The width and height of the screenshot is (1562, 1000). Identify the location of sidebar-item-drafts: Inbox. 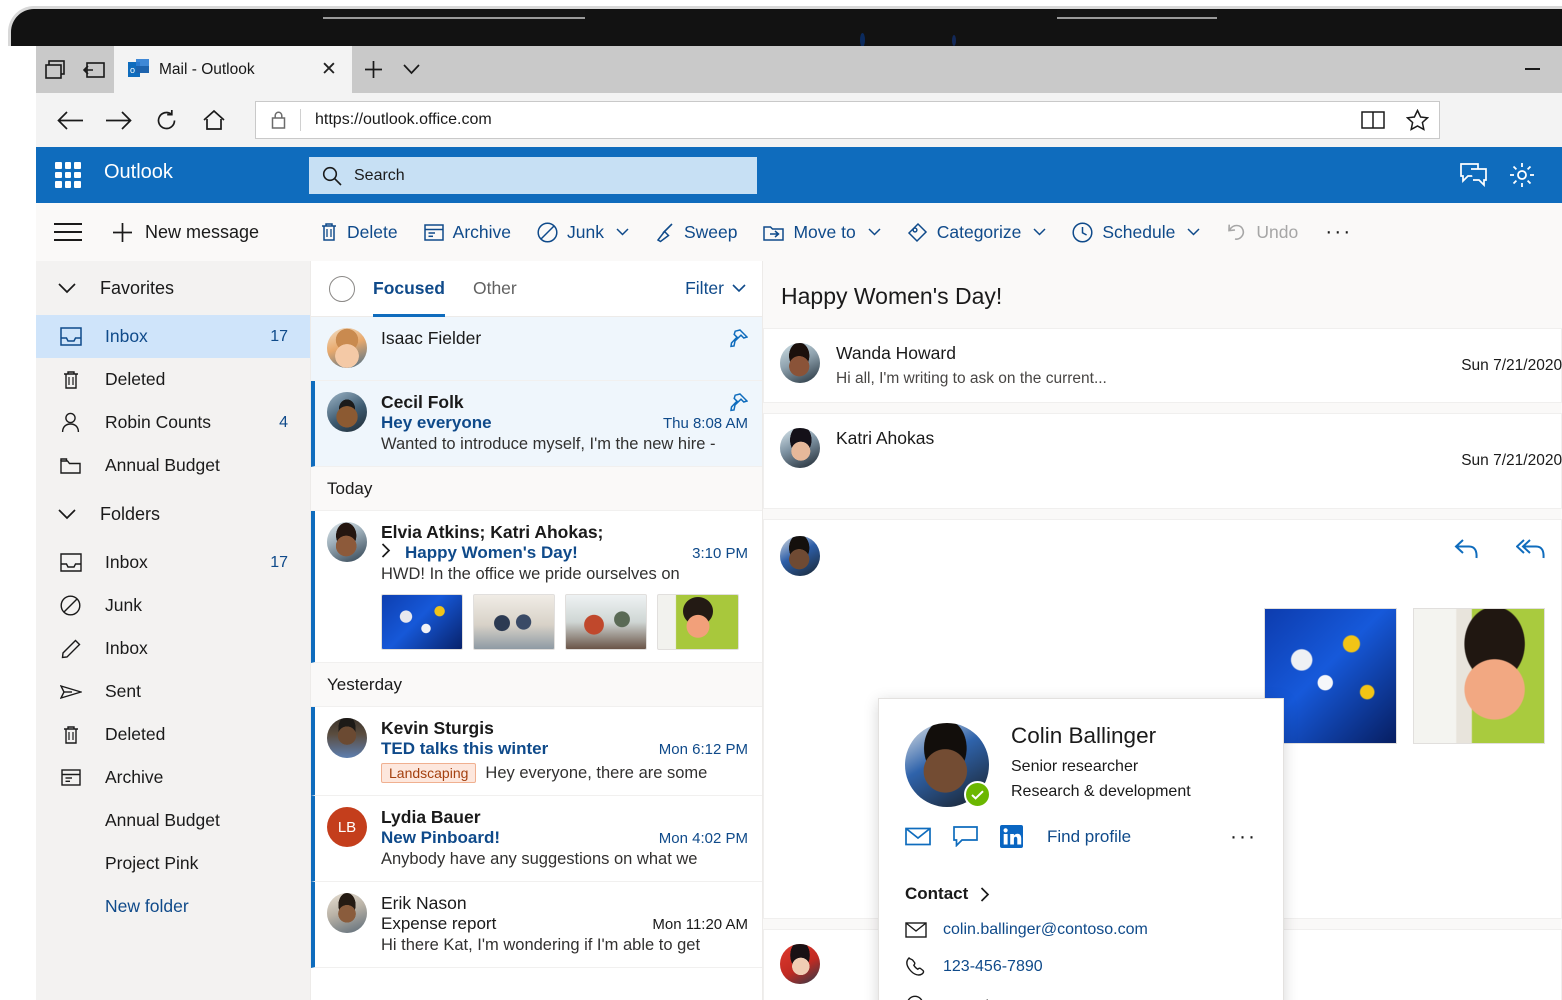
(173, 648).